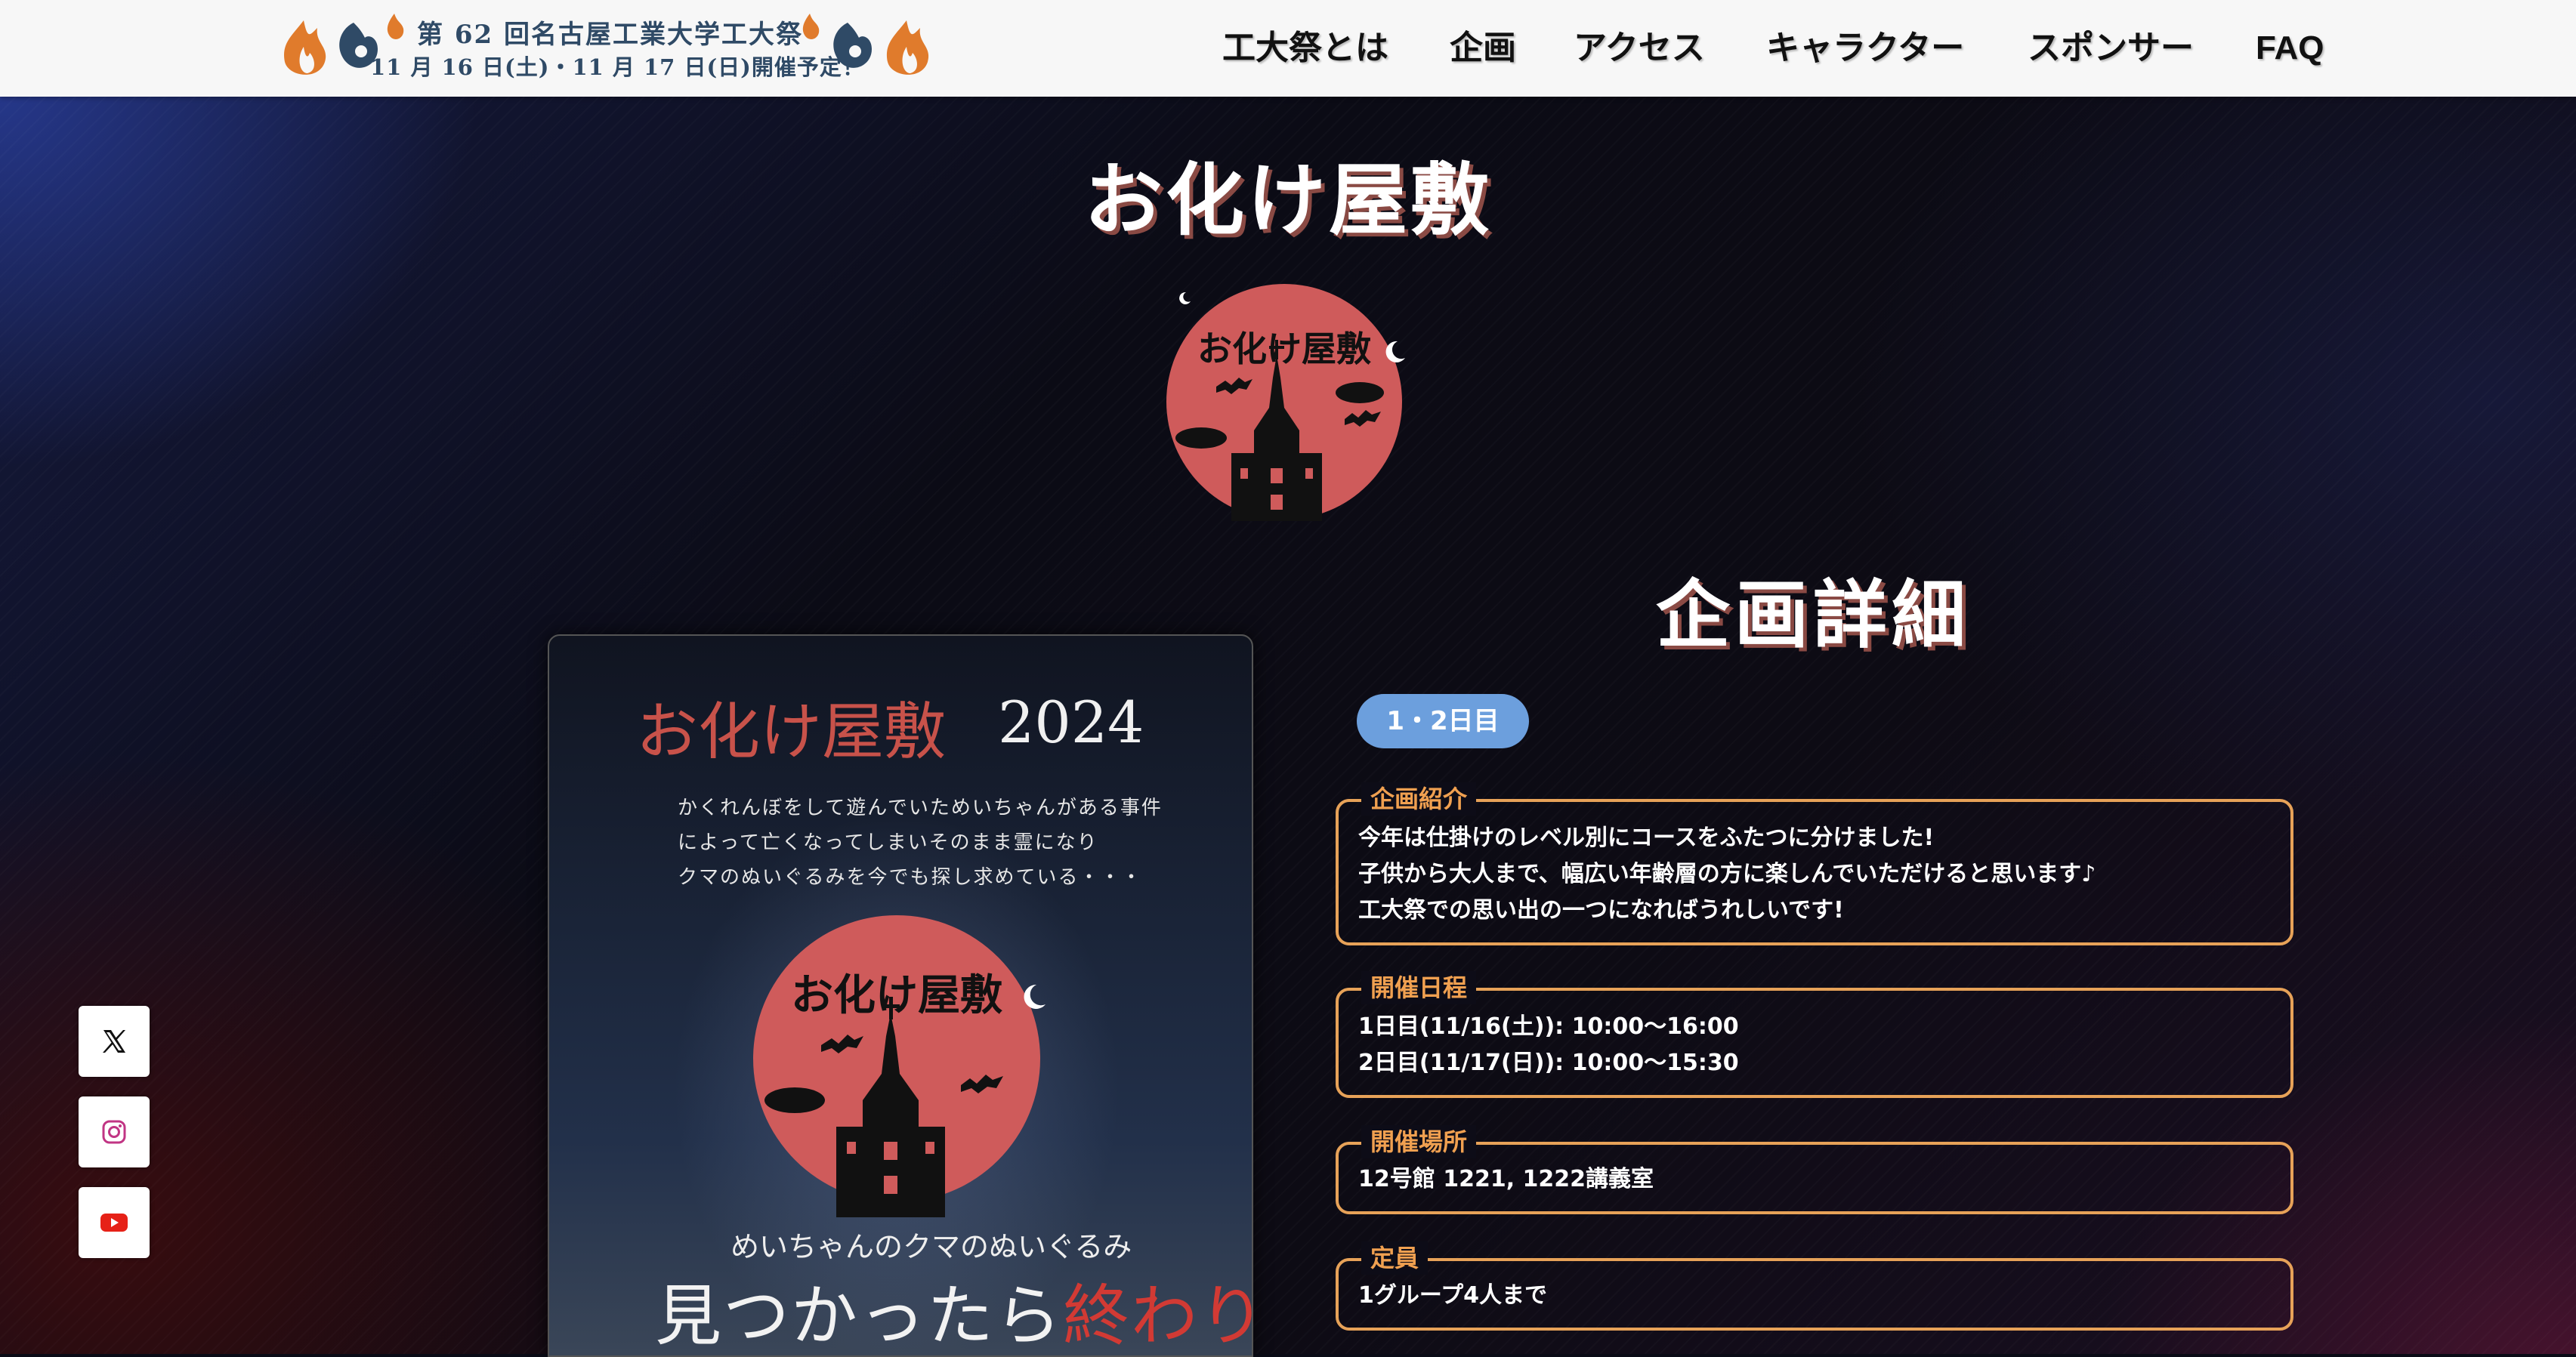  I want to click on info-label: 定員, so click(1395, 1258).